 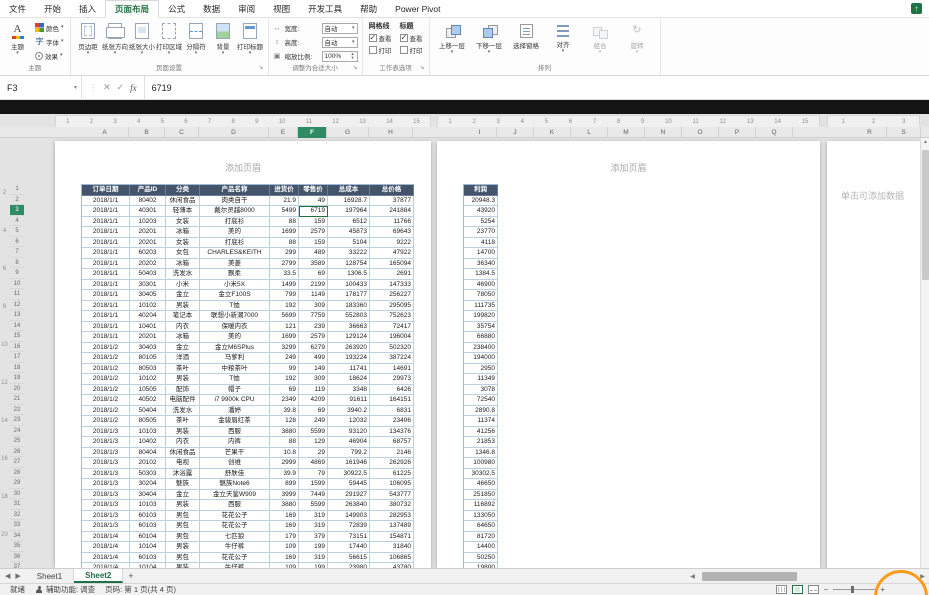 I want to click on row-header-34: 34, so click(x=17, y=536).